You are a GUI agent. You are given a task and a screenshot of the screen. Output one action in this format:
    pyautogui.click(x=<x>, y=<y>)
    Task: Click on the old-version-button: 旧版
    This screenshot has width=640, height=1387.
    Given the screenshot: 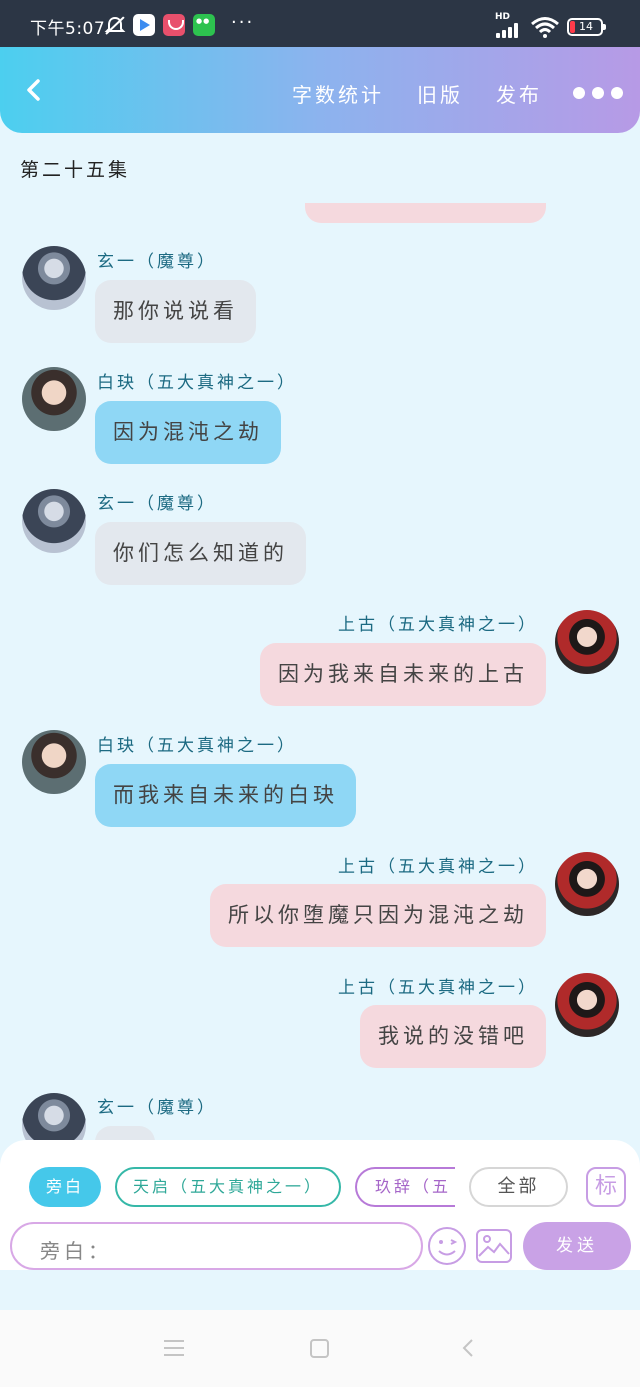 What is the action you would take?
    pyautogui.click(x=440, y=93)
    